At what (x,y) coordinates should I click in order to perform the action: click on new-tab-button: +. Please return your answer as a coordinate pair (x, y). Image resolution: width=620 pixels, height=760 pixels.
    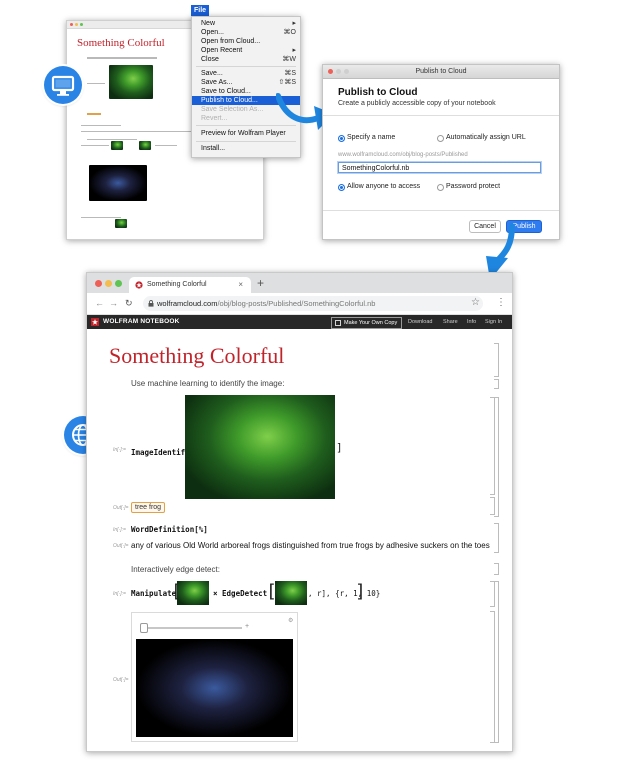
    Looking at the image, I should click on (260, 283).